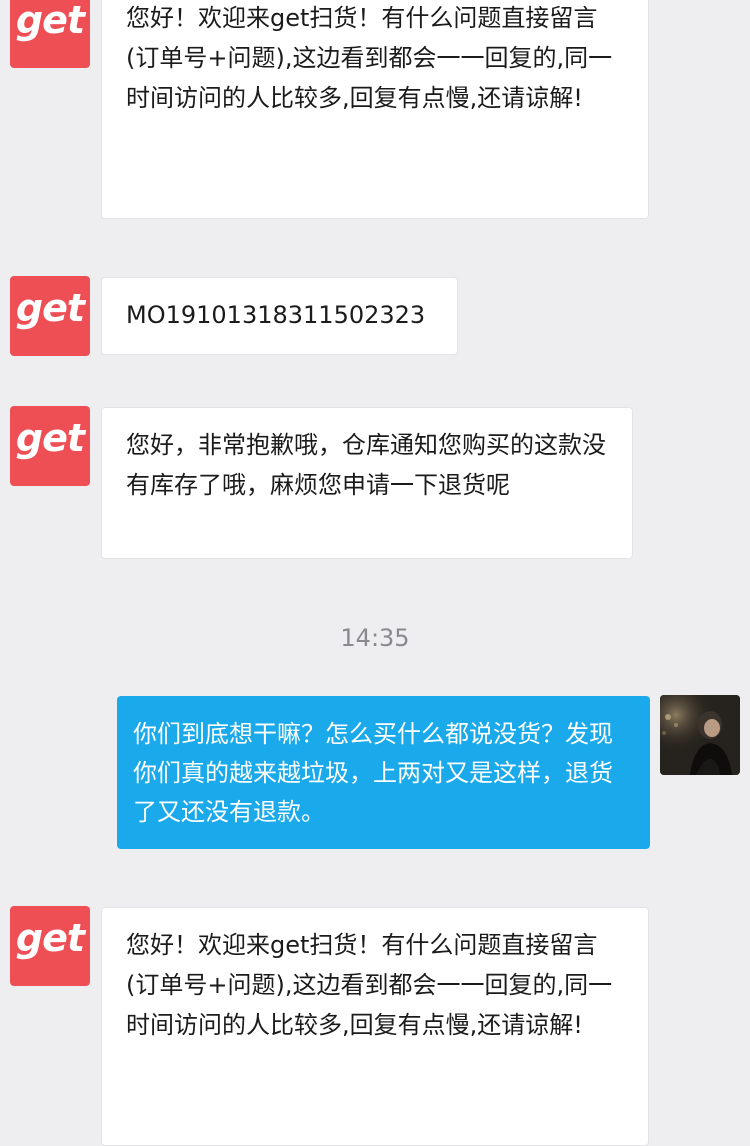 The image size is (750, 1146). I want to click on received-message-bubble: 您好，非常抱歉哦，仓库通知您购买的这款没有库存了哦，麻烦您申请一下退货呢, so click(367, 483).